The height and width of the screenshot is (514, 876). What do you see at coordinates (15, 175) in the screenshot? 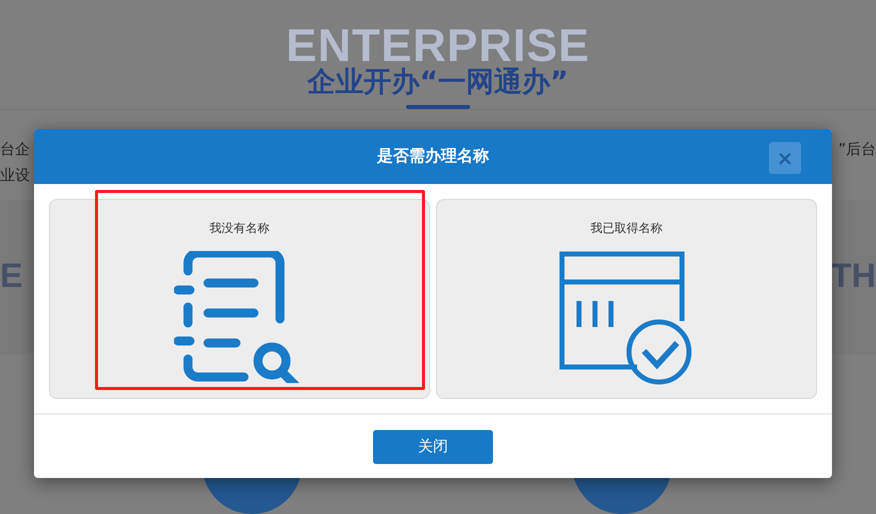
I see `intro-text: 业设` at bounding box center [15, 175].